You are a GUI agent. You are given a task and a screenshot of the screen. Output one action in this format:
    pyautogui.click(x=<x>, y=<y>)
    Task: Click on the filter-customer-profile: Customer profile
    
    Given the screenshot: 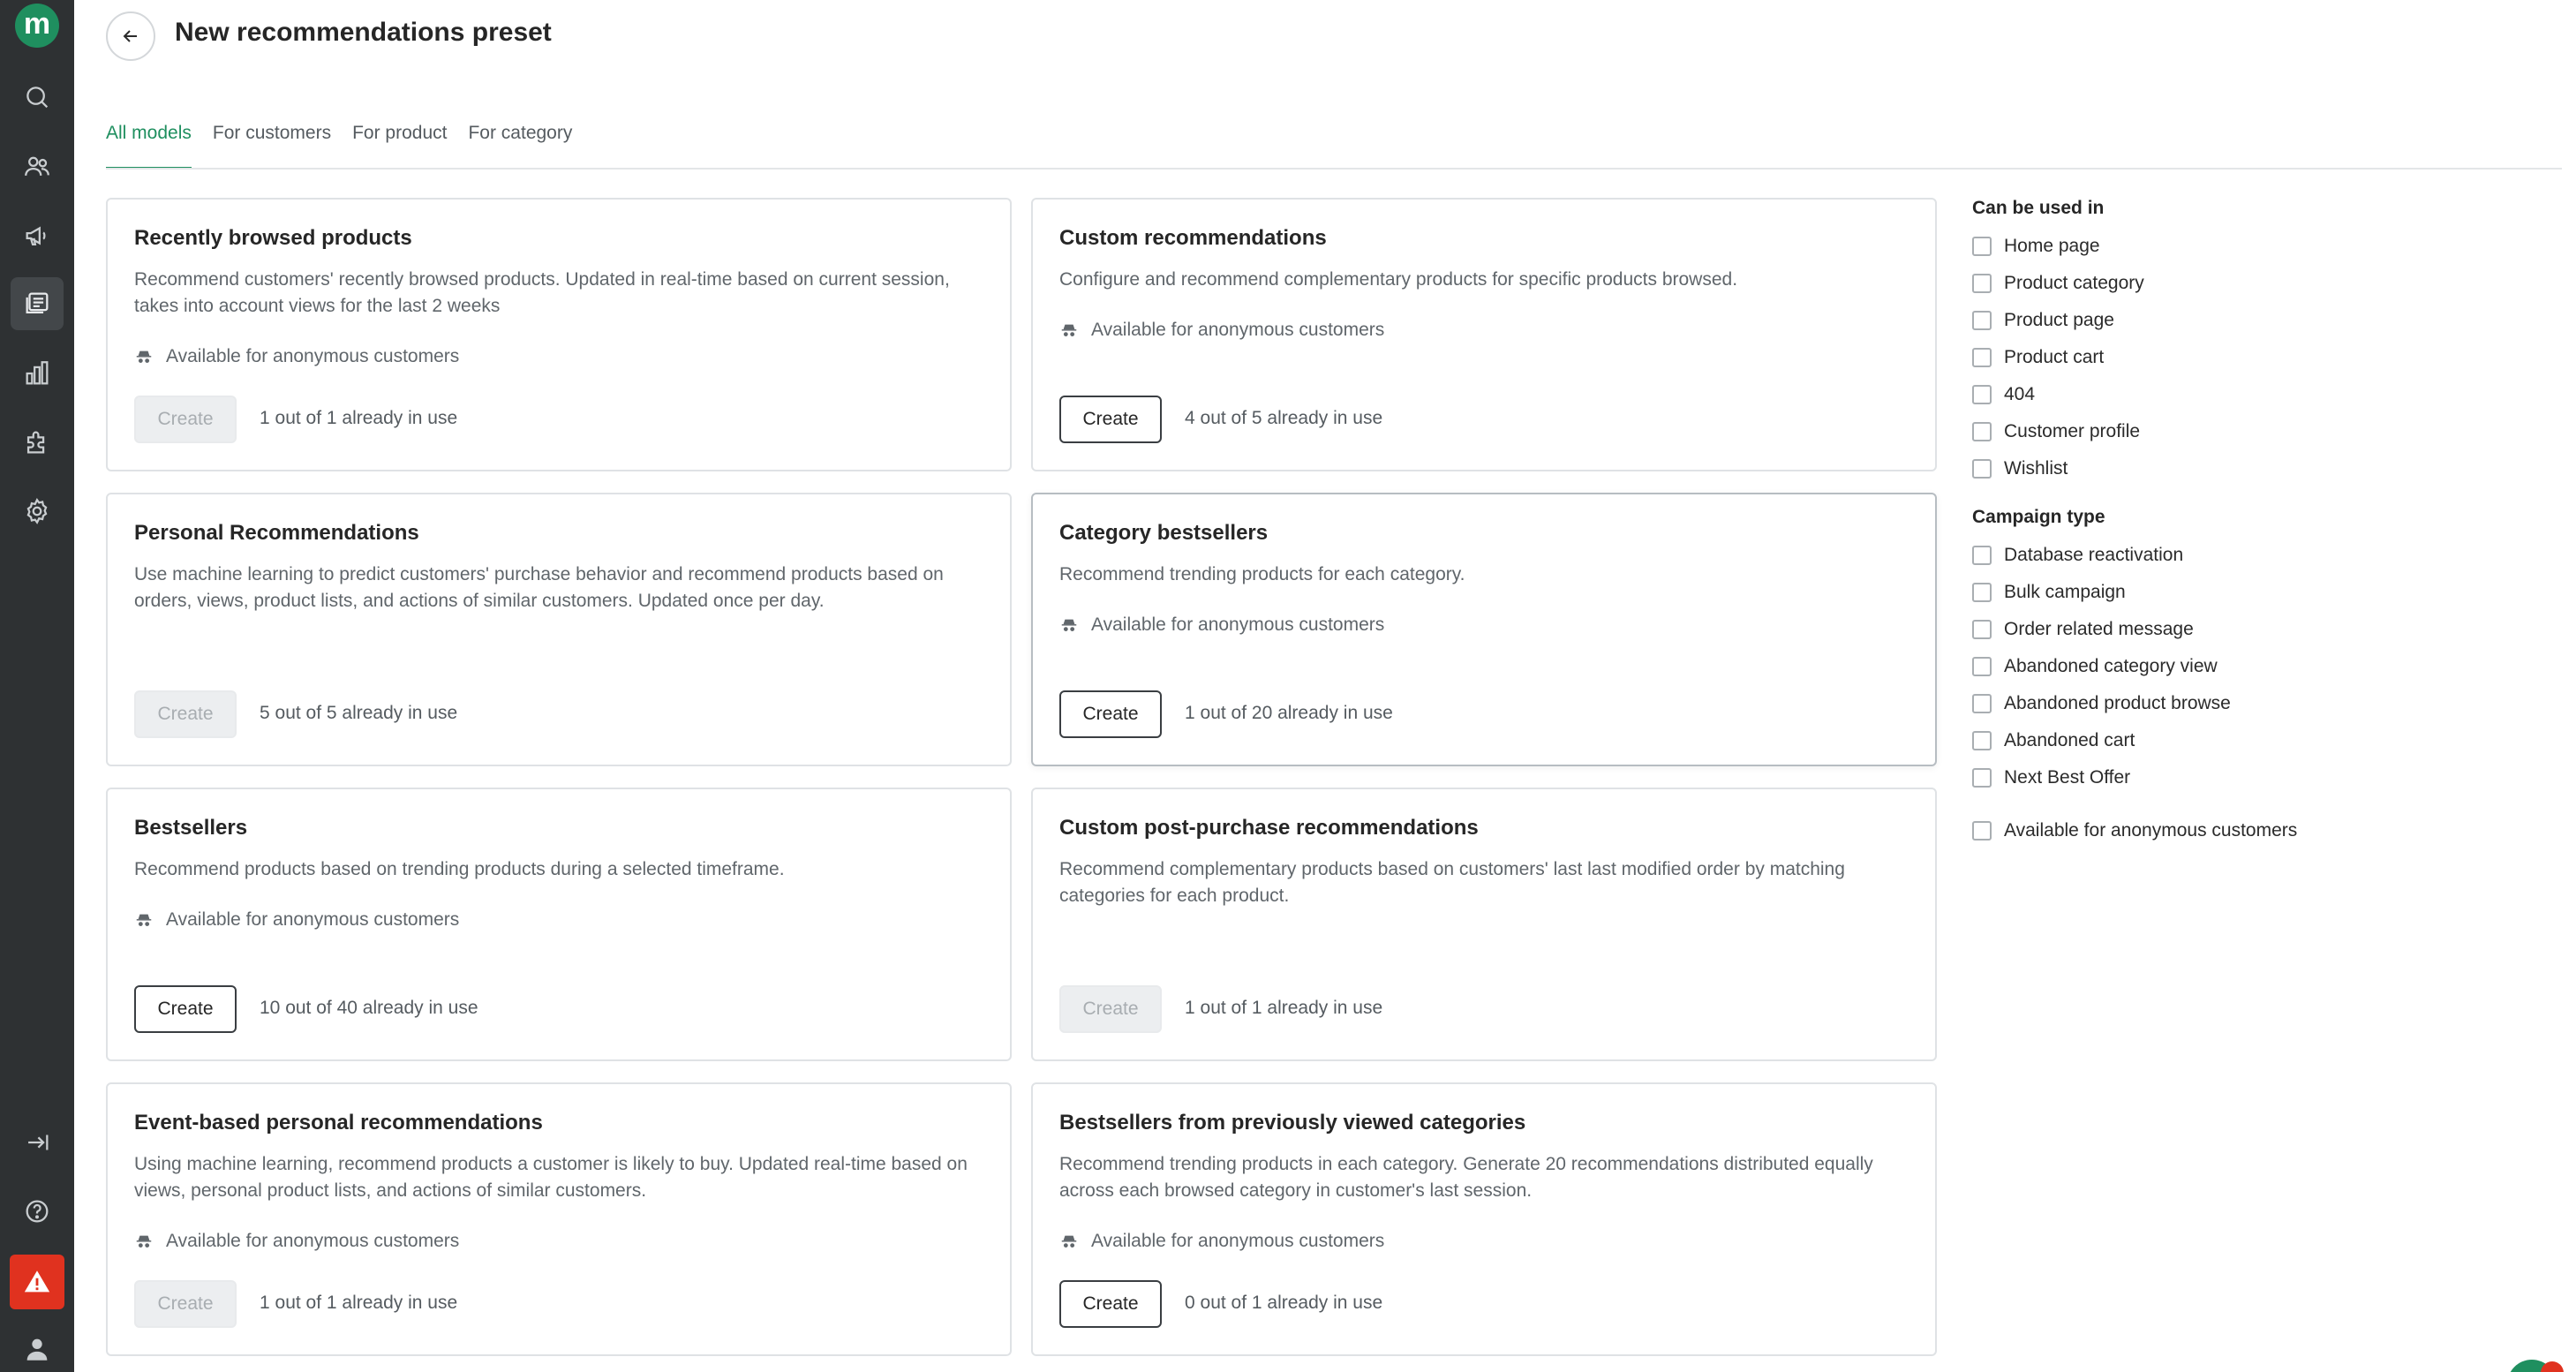 What is the action you would take?
    pyautogui.click(x=2263, y=431)
    